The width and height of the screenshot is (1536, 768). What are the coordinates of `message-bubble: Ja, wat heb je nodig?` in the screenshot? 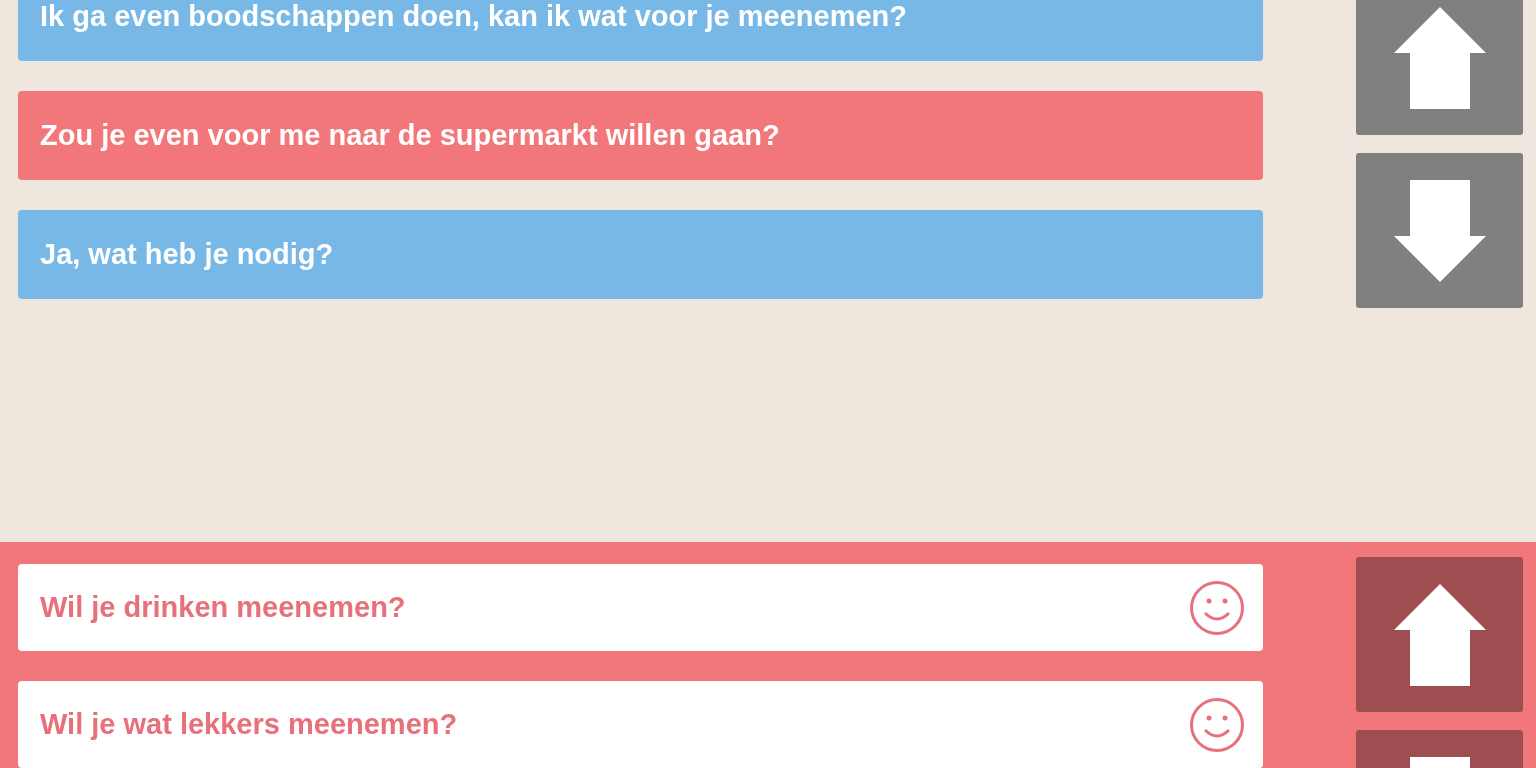 It's located at (640, 254).